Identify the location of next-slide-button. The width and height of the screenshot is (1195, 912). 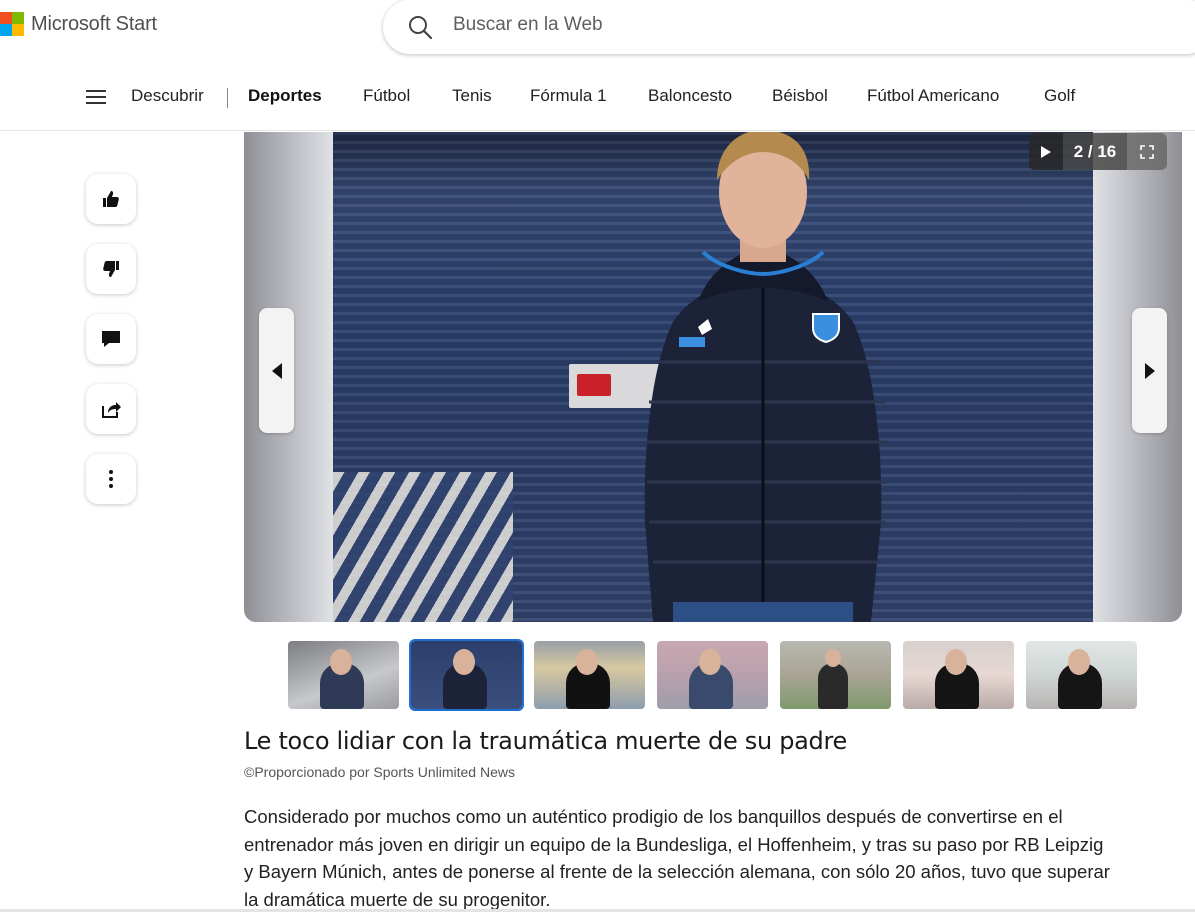
(1149, 370).